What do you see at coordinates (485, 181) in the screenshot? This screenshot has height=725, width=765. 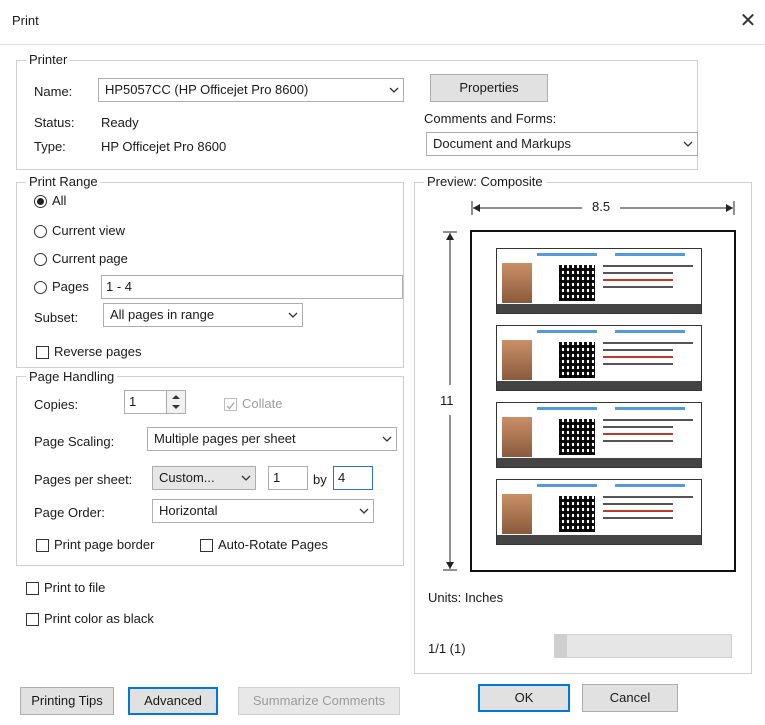 I see `preview-legend: Preview: Composite` at bounding box center [485, 181].